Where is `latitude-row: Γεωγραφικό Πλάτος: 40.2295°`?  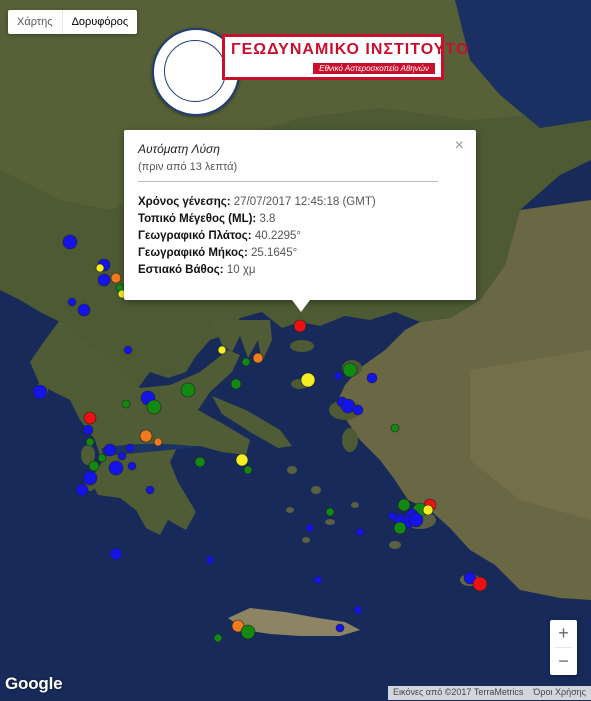 latitude-row: Γεωγραφικό Πλάτος: 40.2295° is located at coordinates (300, 236).